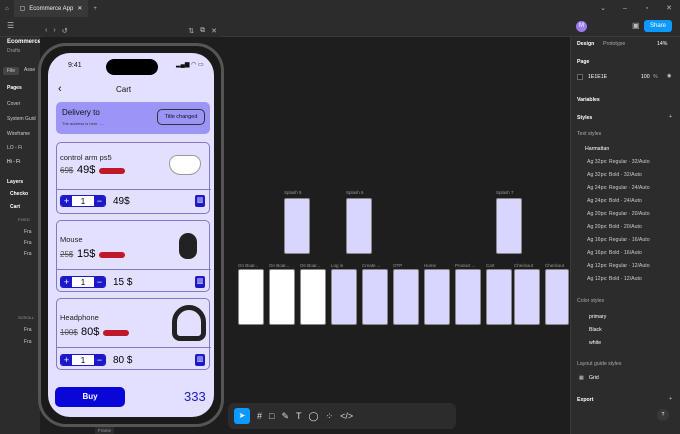 This screenshot has height=434, width=680. What do you see at coordinates (46, 30) in the screenshot?
I see `chevron-left-icon: ‹` at bounding box center [46, 30].